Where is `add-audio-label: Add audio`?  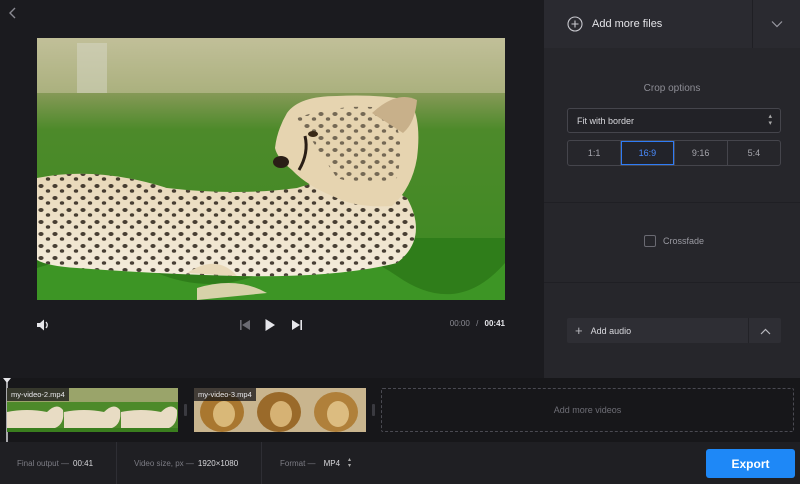
add-audio-label: Add audio is located at coordinates (611, 330).